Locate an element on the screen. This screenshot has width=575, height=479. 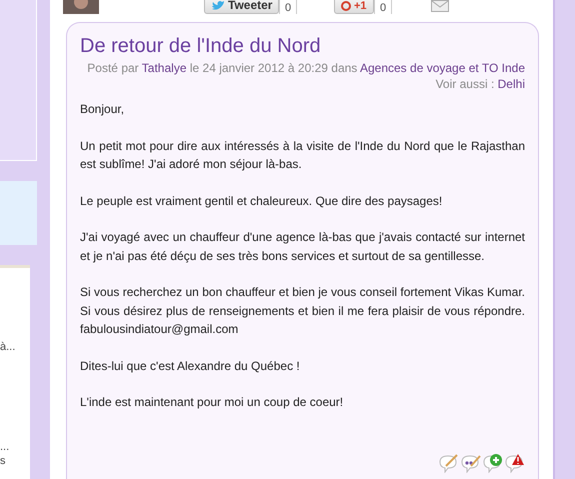
tweet-button: Tweeter is located at coordinates (242, 7).